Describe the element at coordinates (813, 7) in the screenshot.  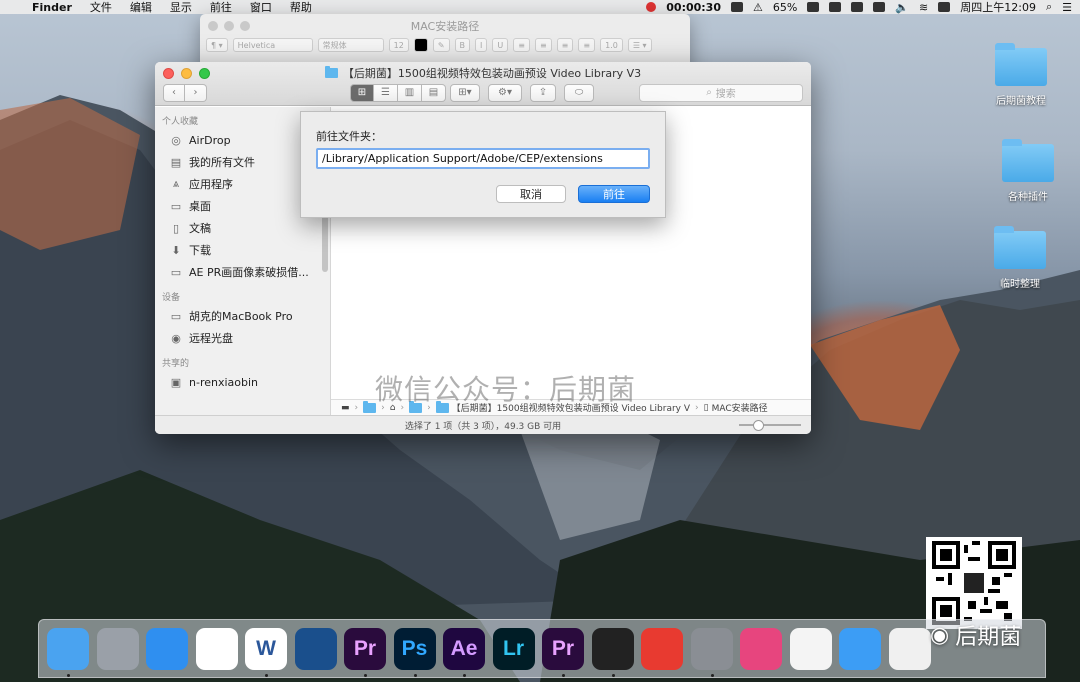
I see `battery-icon` at that location.